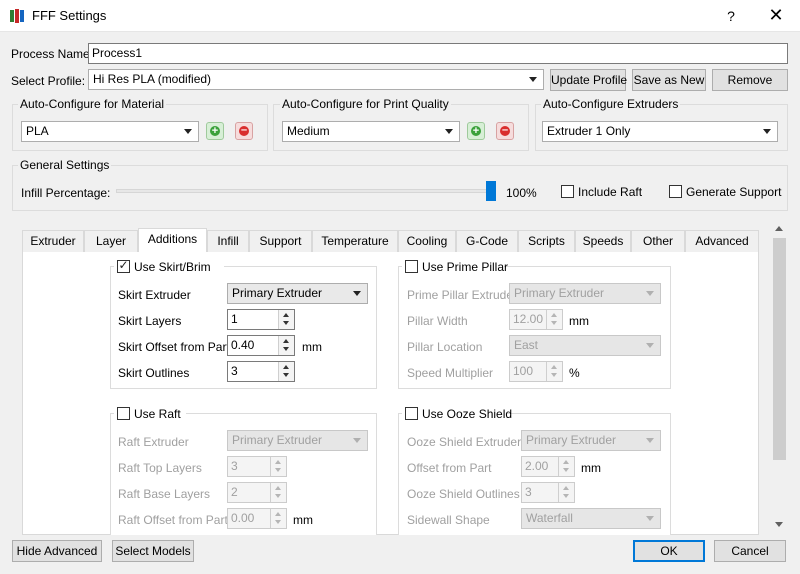  I want to click on infill-slider-track, so click(306, 191).